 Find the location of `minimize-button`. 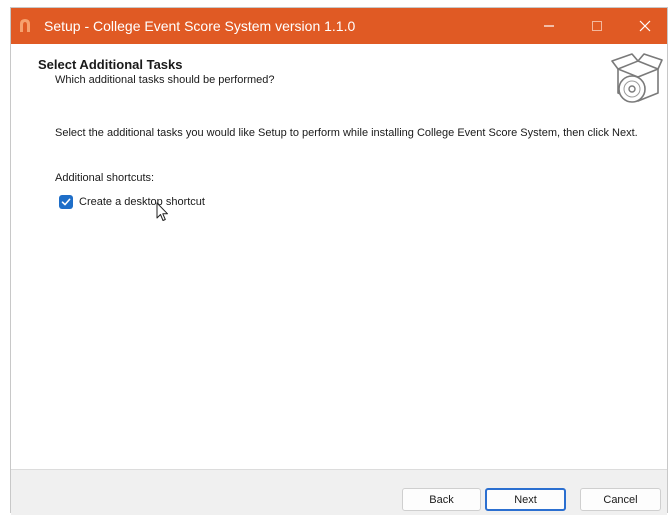

minimize-button is located at coordinates (549, 26).